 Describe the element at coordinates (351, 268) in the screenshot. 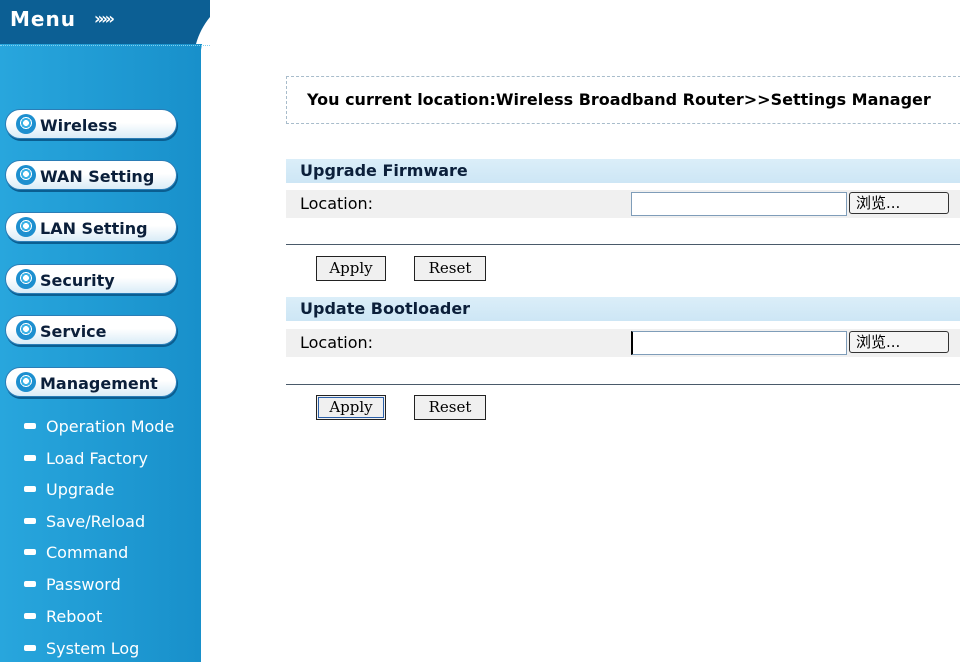

I see `firmware-apply-button: Apply` at that location.